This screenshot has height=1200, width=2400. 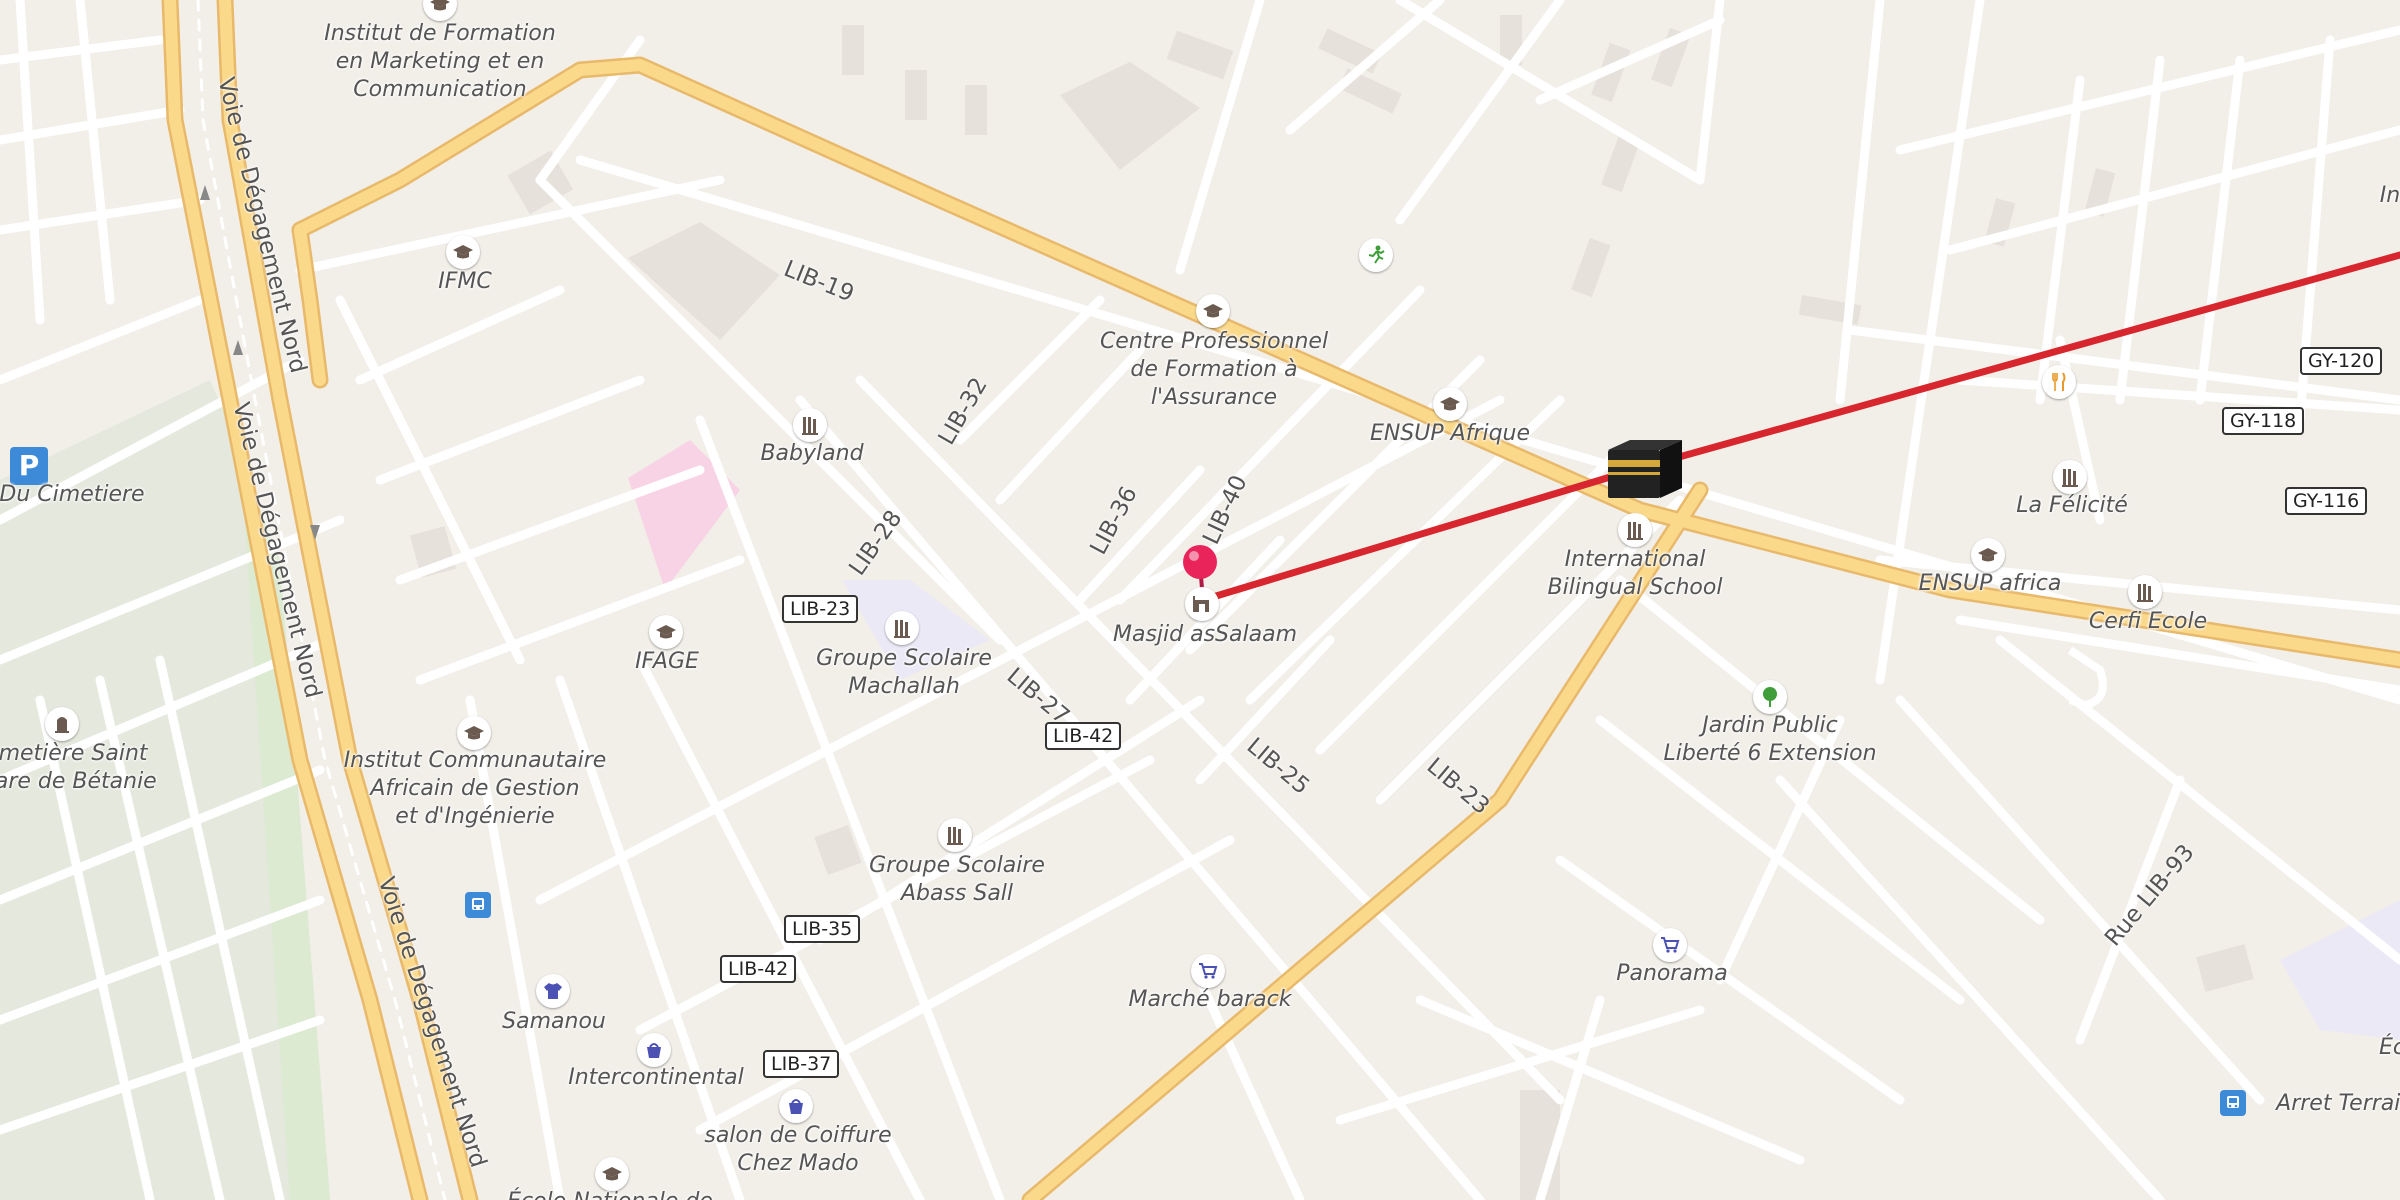 What do you see at coordinates (798, 1149) in the screenshot?
I see `place-label-salon: salon de Coiffure Chez Mado` at bounding box center [798, 1149].